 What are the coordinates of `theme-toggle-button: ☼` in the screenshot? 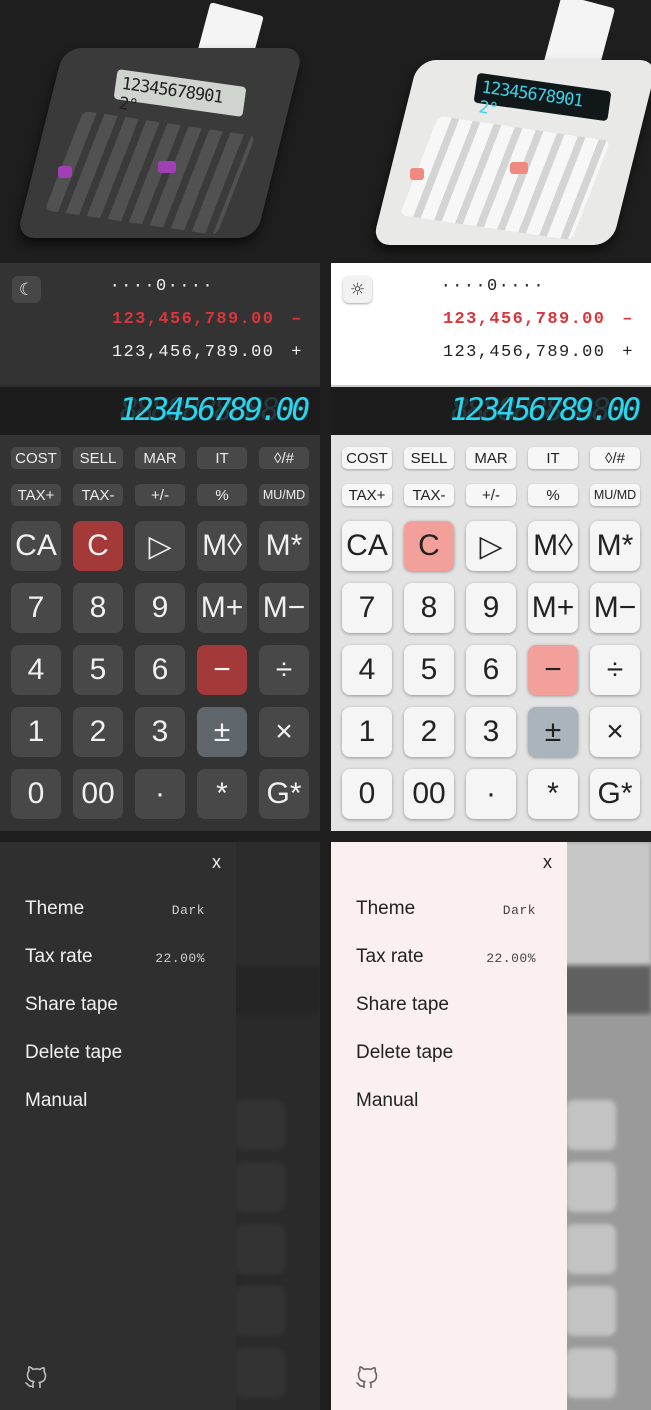 It's located at (357, 289).